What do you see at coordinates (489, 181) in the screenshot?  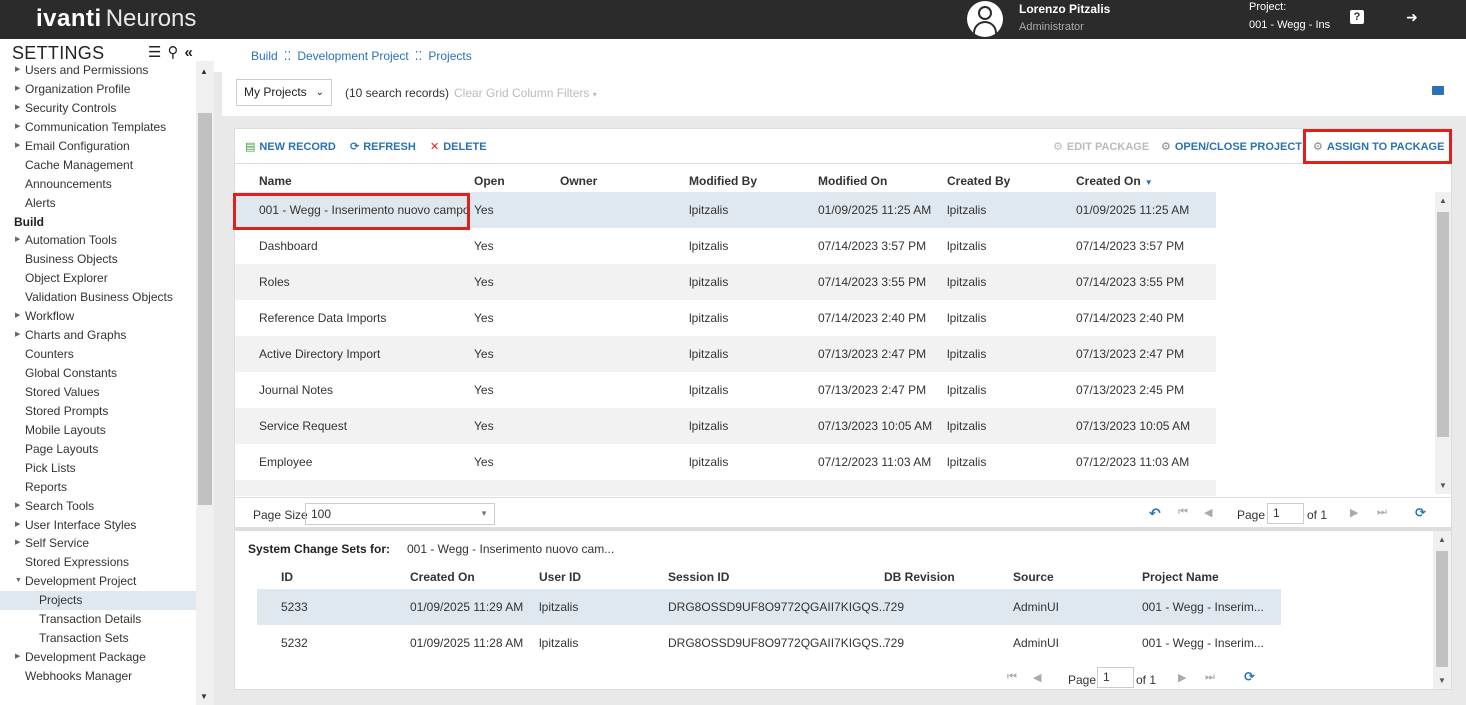 I see `column-open: Open` at bounding box center [489, 181].